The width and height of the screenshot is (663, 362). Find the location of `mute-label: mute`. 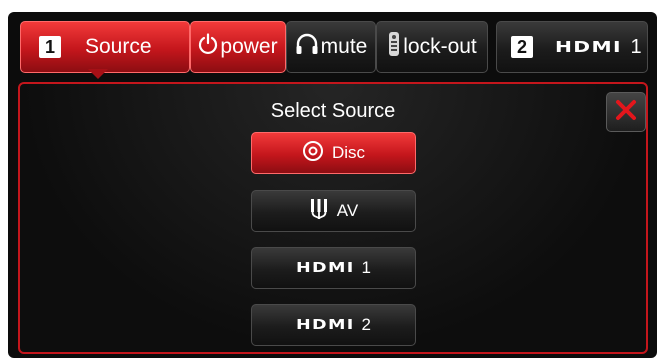

mute-label: mute is located at coordinates (344, 46).